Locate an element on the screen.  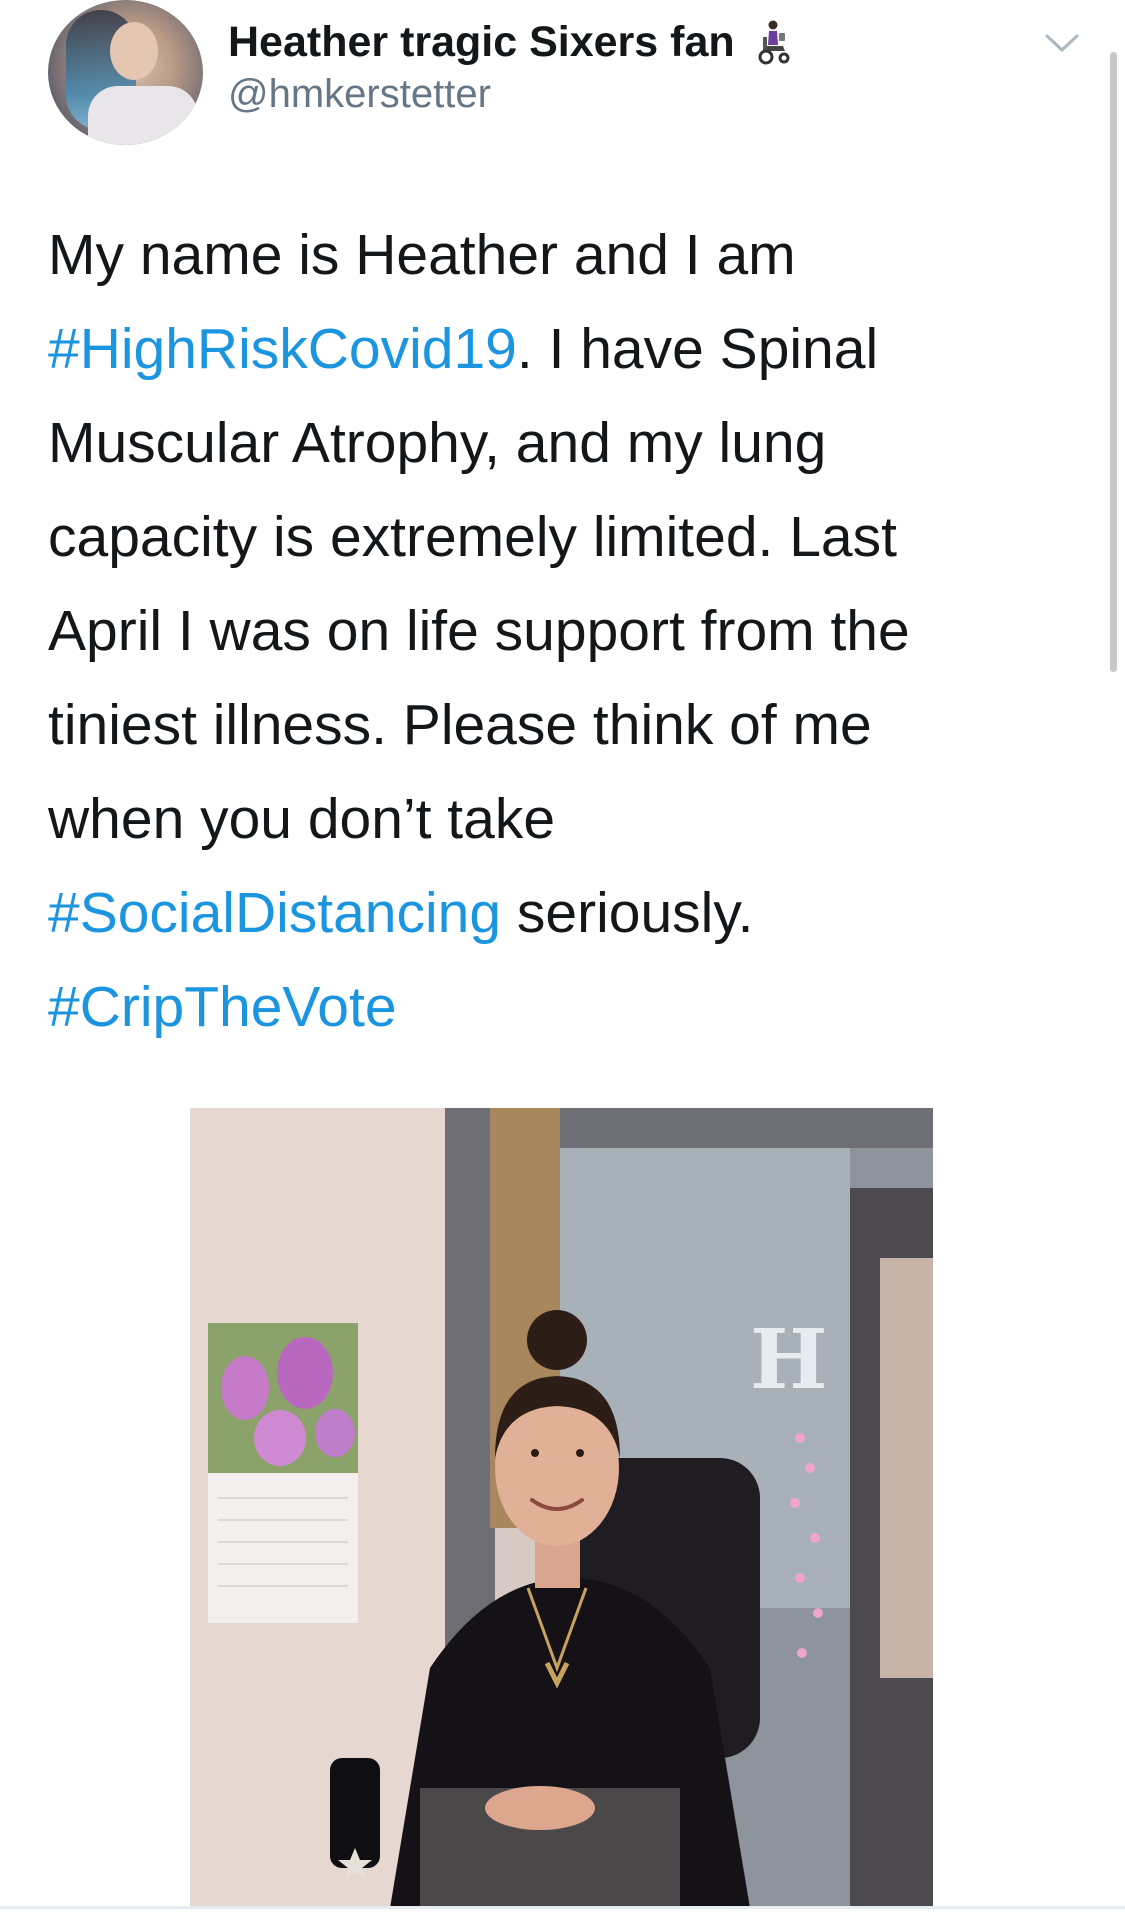
tweet-text-segment: Muscular Atrophy, and my lung is located at coordinates (437, 443).